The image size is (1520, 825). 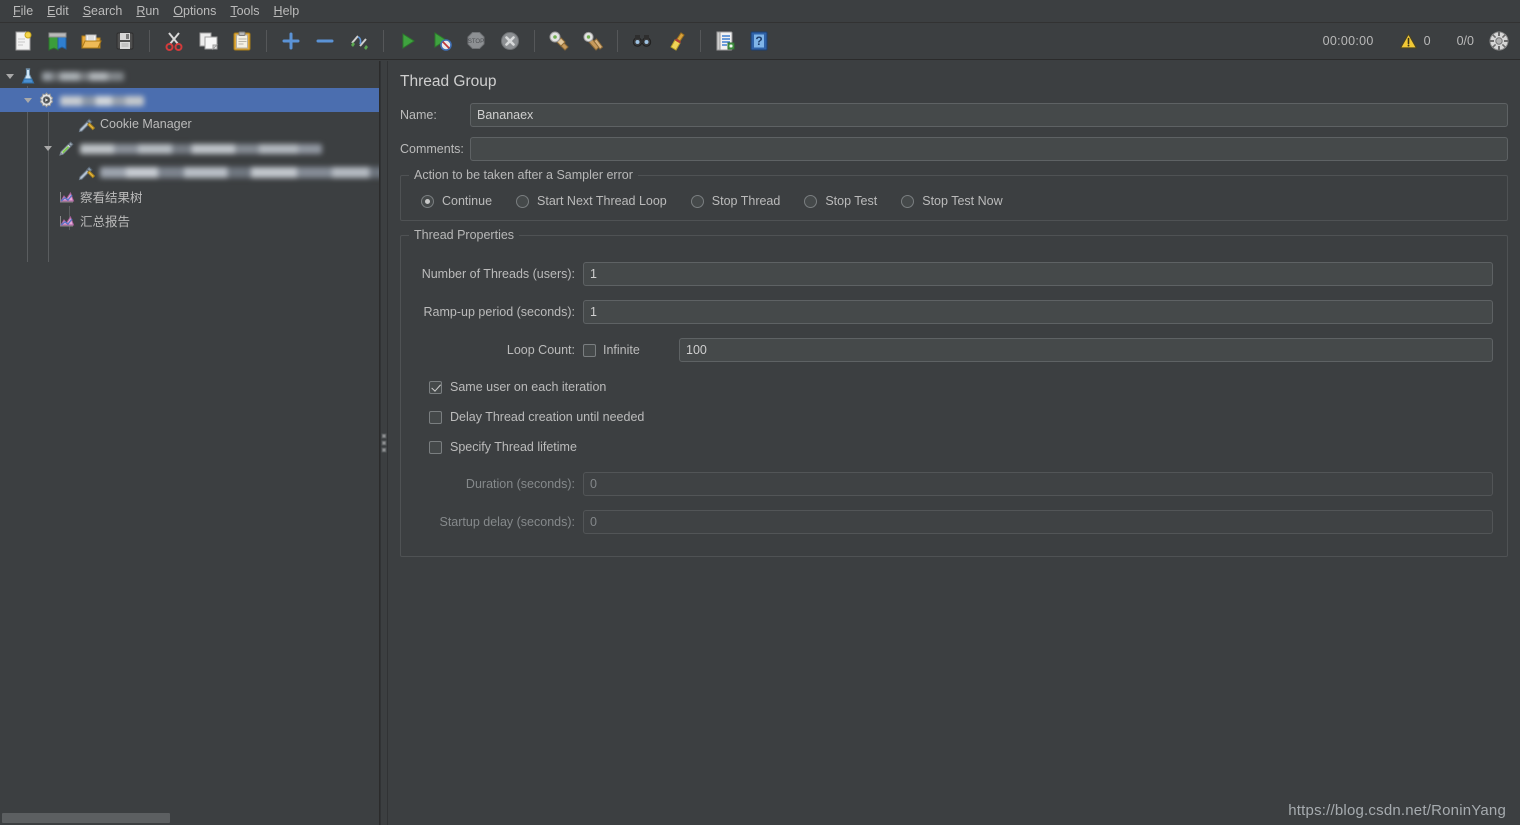 What do you see at coordinates (456, 201) in the screenshot?
I see `radio-continue: Continue` at bounding box center [456, 201].